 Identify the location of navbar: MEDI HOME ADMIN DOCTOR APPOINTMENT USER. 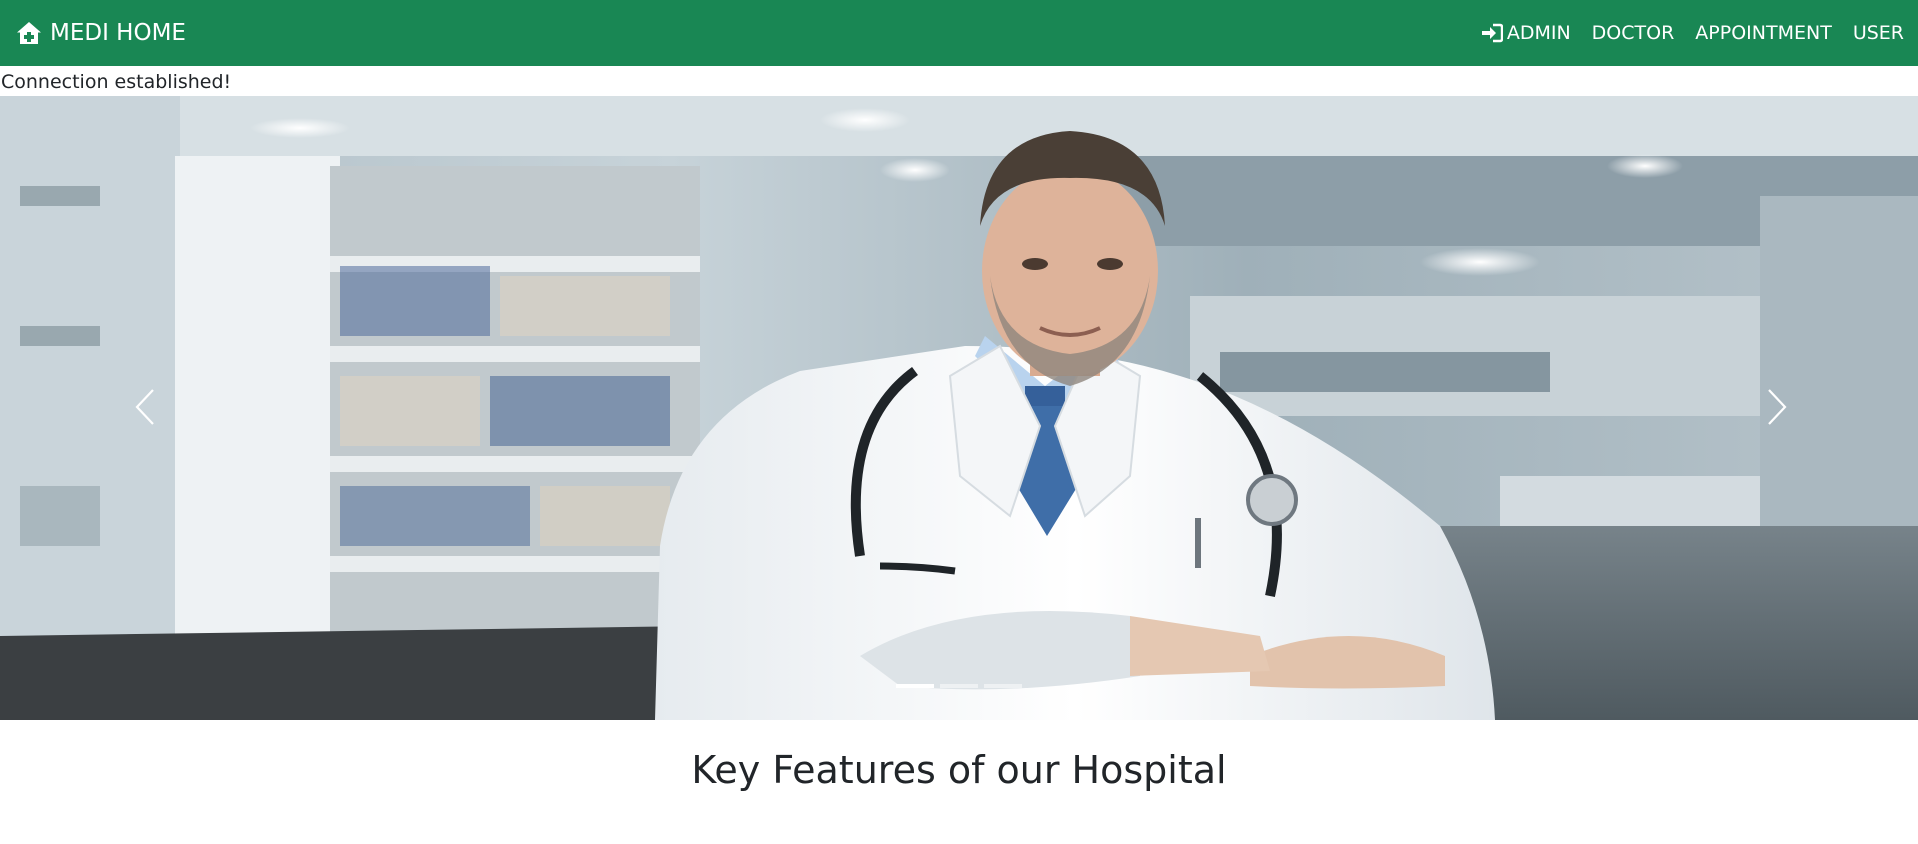
(959, 33).